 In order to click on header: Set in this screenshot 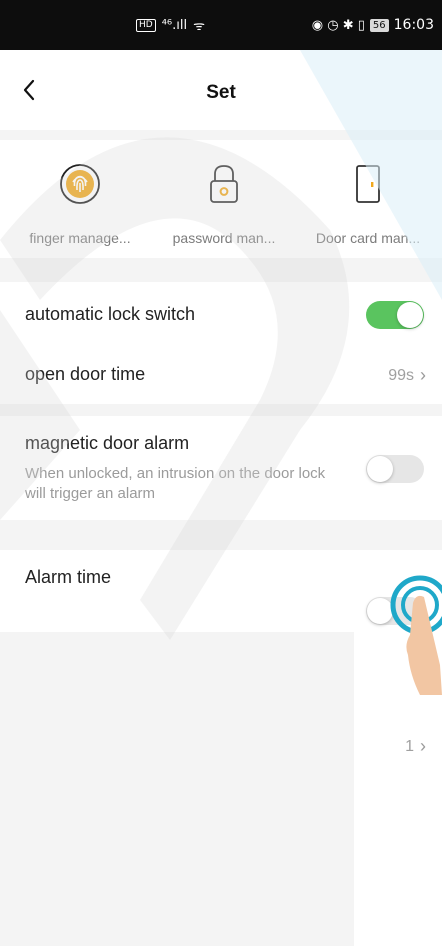, I will do `click(221, 90)`.